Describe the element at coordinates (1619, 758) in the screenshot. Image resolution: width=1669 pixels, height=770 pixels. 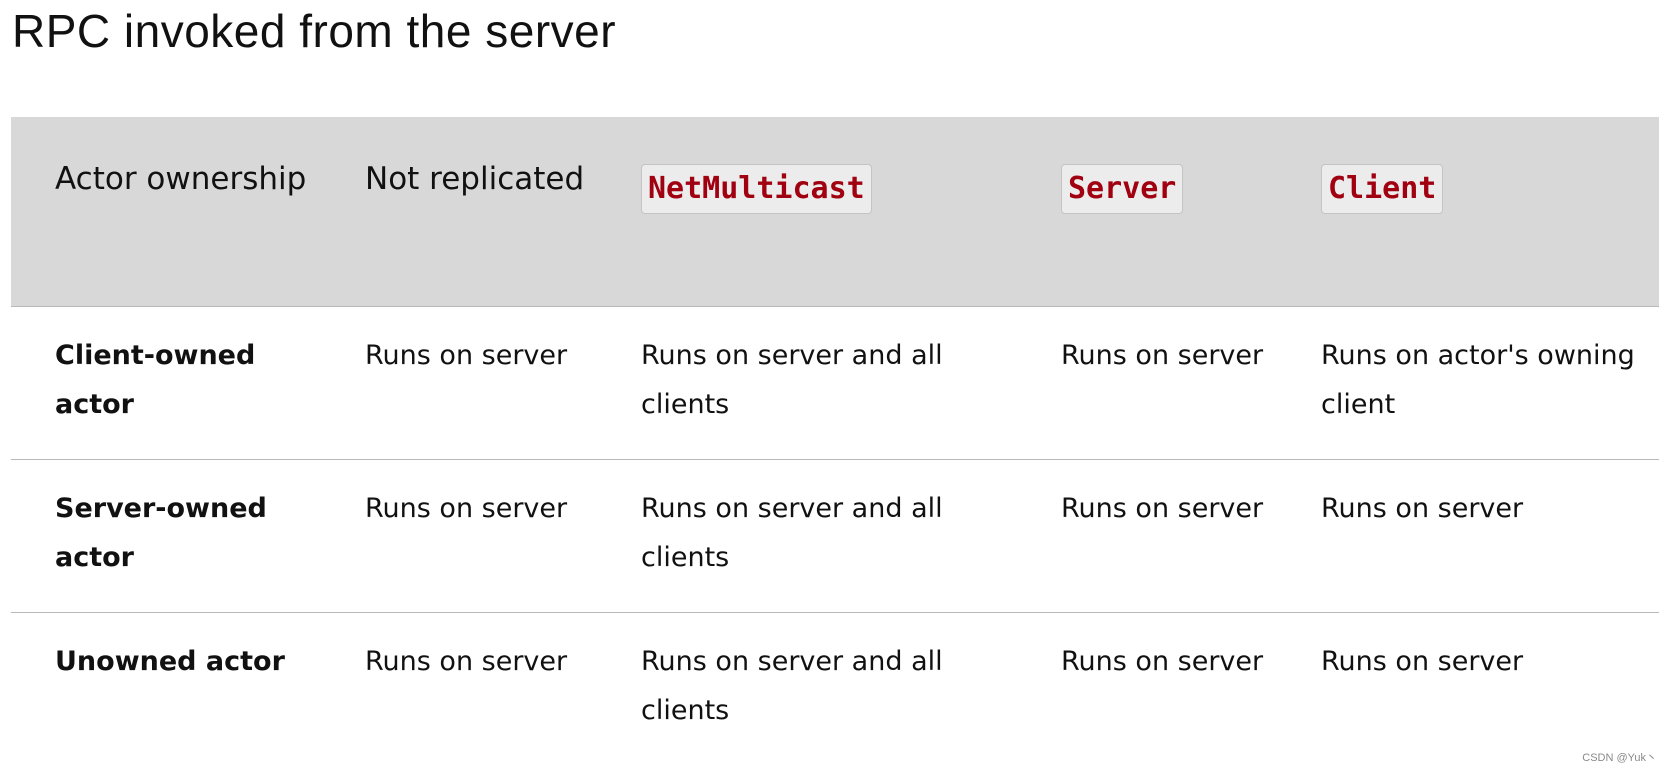
I see `watermark-text: CSDN @Yuk丶` at that location.